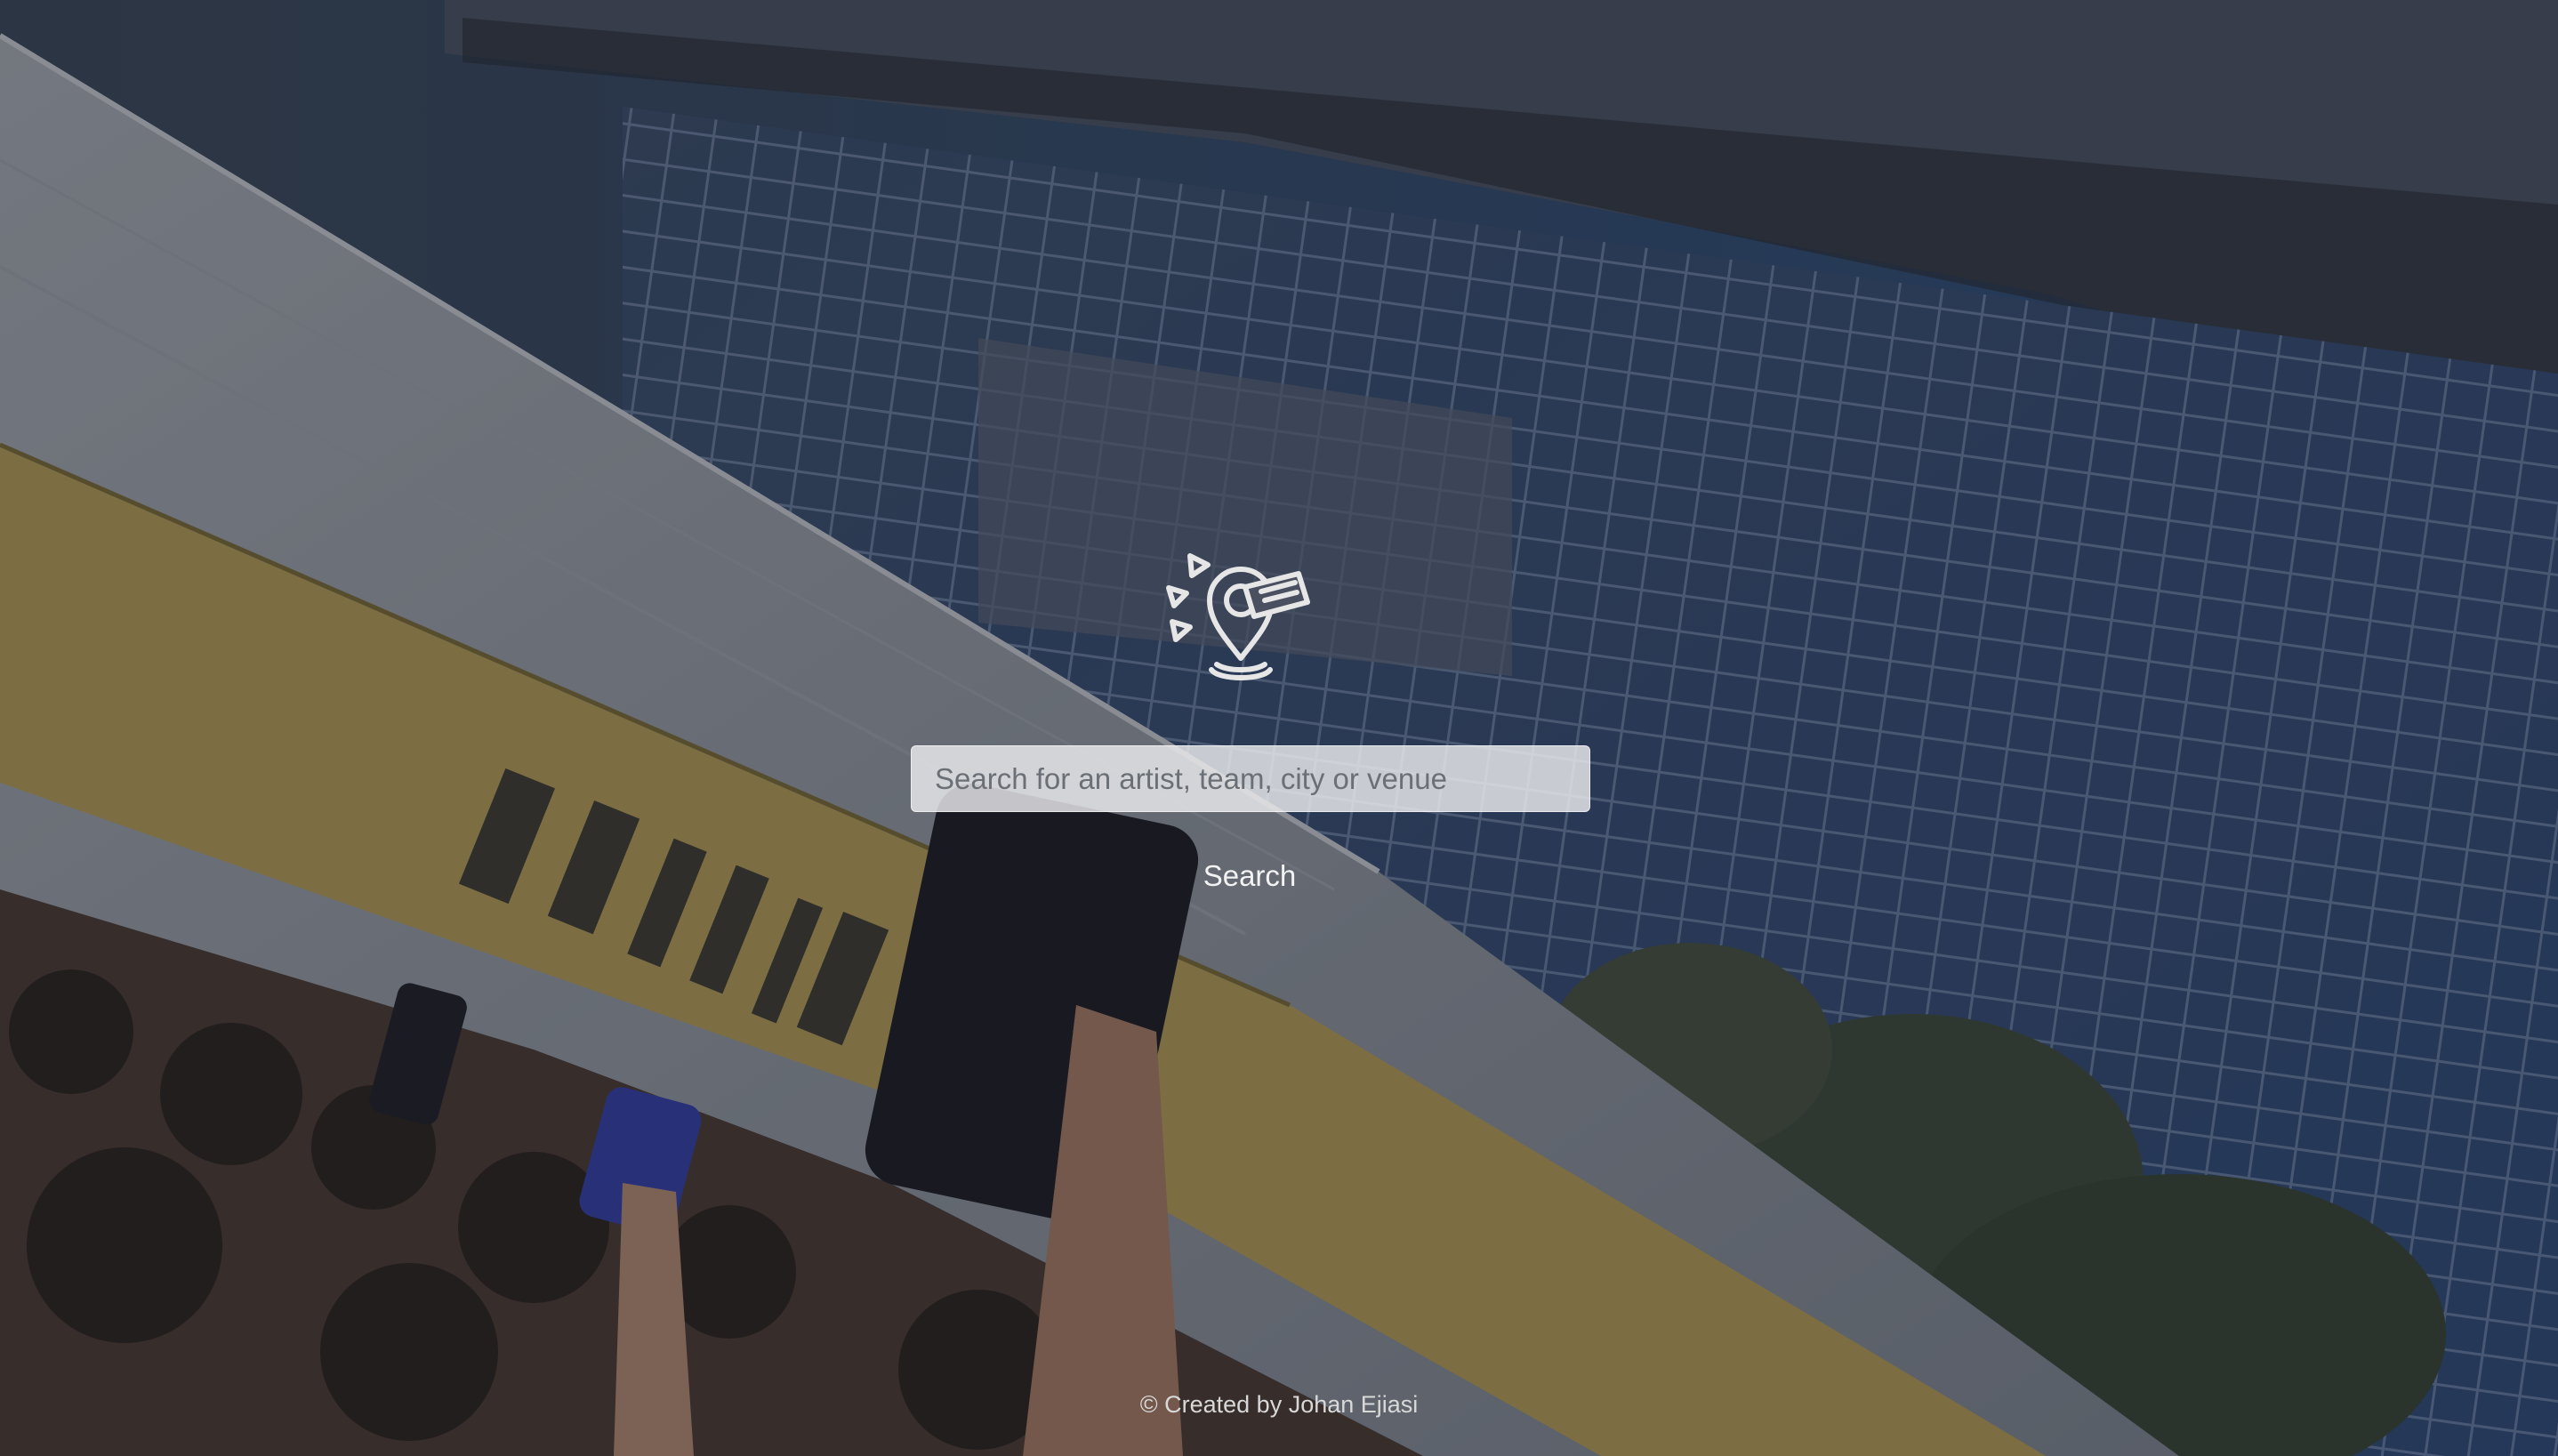  What do you see at coordinates (1279, 1404) in the screenshot?
I see `footer-credit: © Created by Johan Ejiasi` at bounding box center [1279, 1404].